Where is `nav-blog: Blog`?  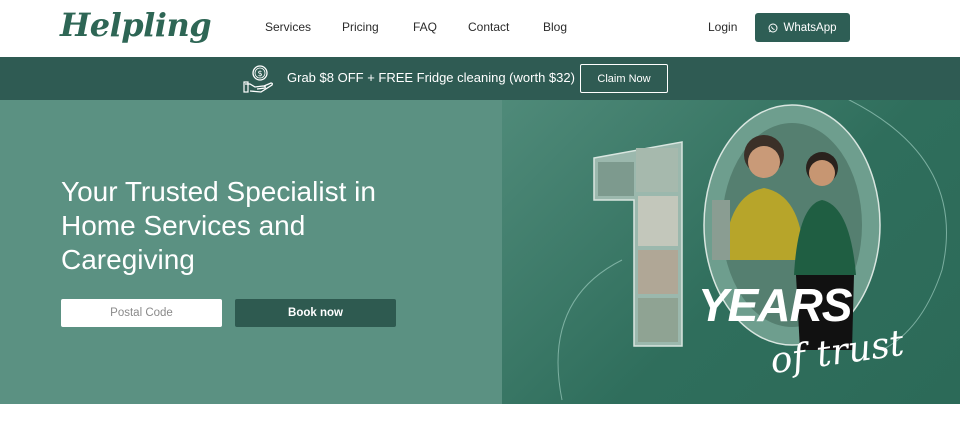
nav-blog: Blog is located at coordinates (555, 27).